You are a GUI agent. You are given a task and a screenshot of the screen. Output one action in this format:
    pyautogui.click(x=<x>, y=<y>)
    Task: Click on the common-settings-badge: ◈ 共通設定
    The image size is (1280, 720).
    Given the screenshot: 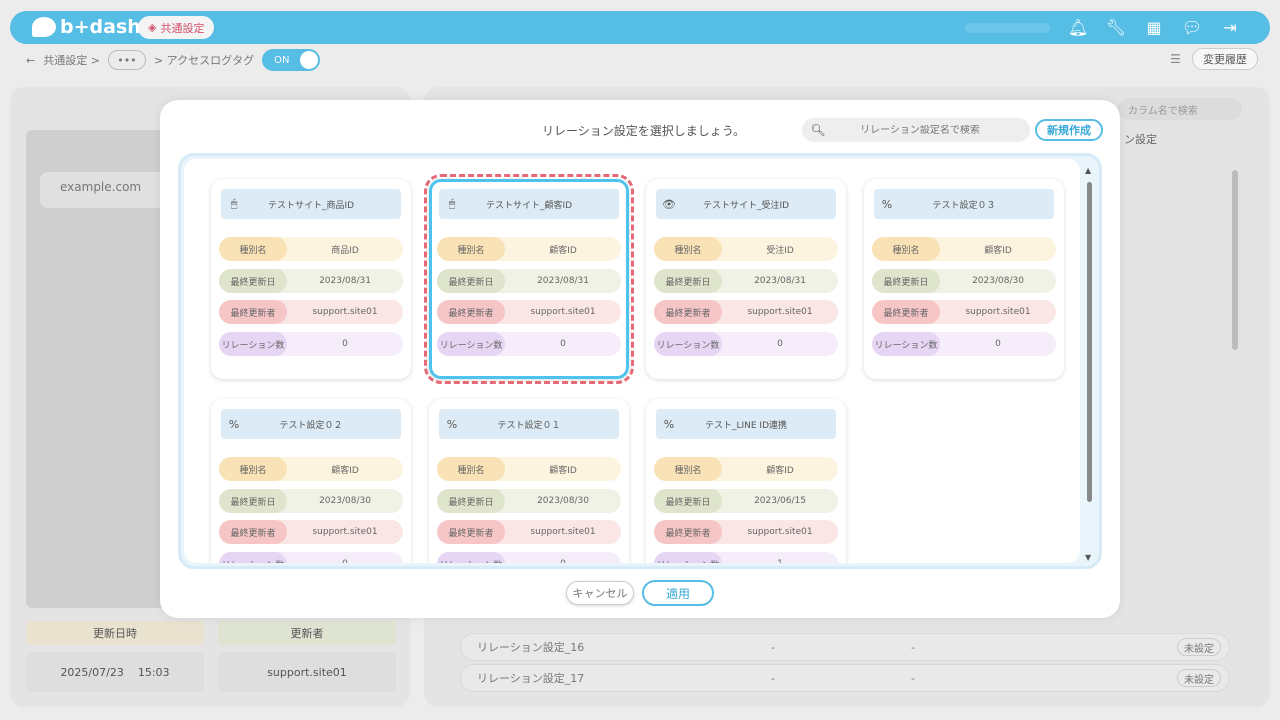 What is the action you would take?
    pyautogui.click(x=176, y=27)
    